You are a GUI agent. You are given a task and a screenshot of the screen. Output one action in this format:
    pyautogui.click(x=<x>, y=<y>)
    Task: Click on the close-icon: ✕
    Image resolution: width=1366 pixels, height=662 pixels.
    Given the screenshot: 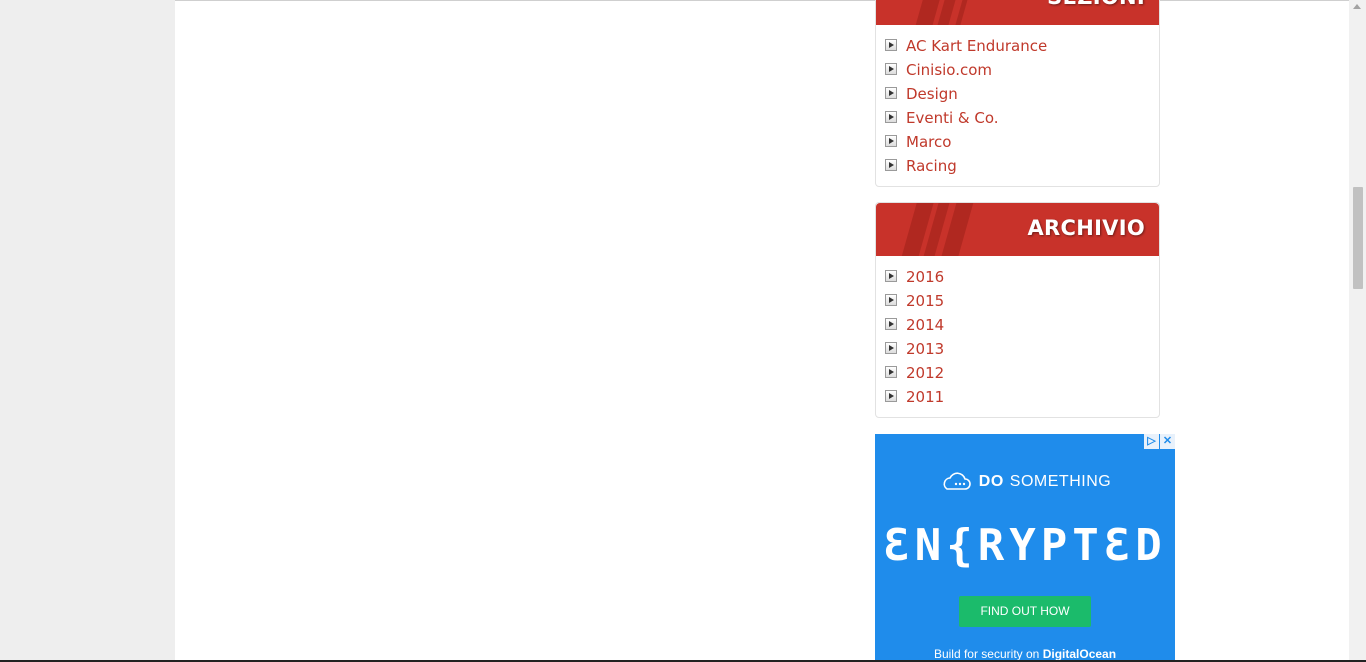 What is the action you would take?
    pyautogui.click(x=1167, y=441)
    